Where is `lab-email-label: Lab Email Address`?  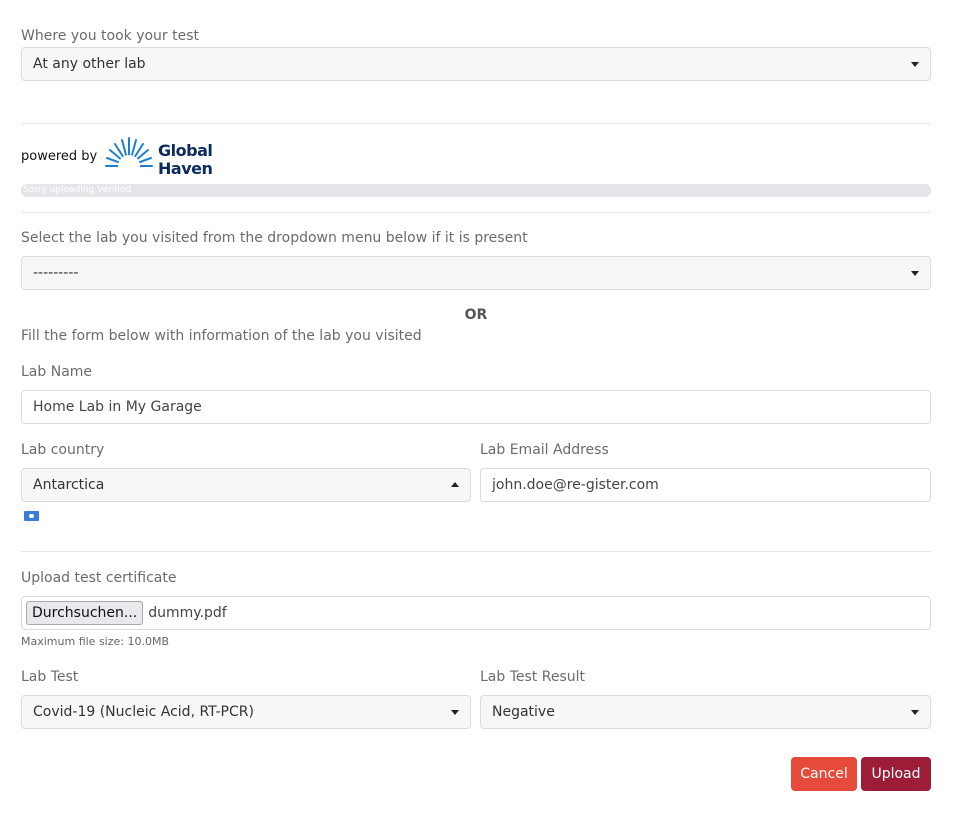
lab-email-label: Lab Email Address is located at coordinates (544, 450).